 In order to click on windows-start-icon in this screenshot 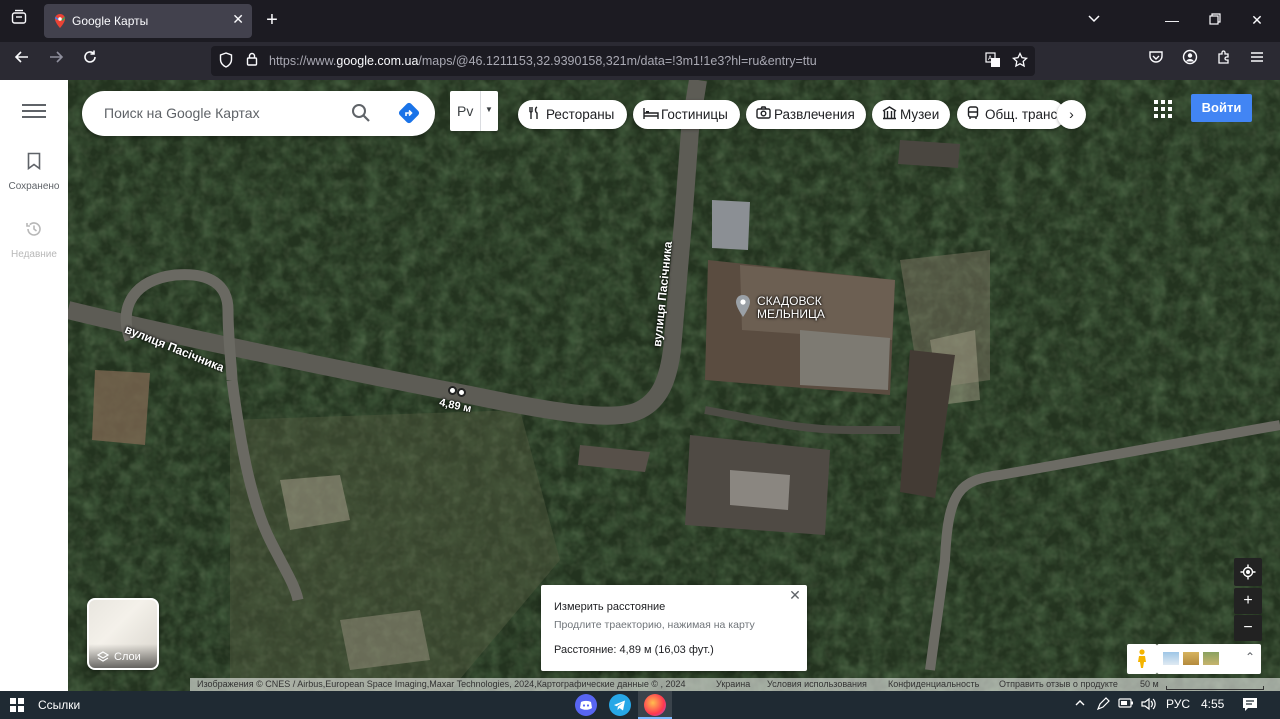, I will do `click(17, 705)`.